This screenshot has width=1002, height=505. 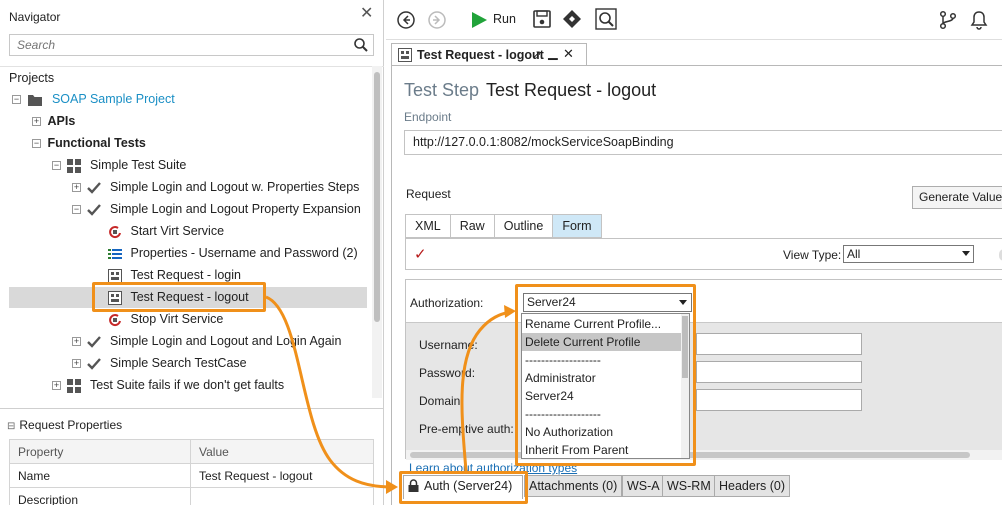 I want to click on column-header-property: Property, so click(x=100, y=451).